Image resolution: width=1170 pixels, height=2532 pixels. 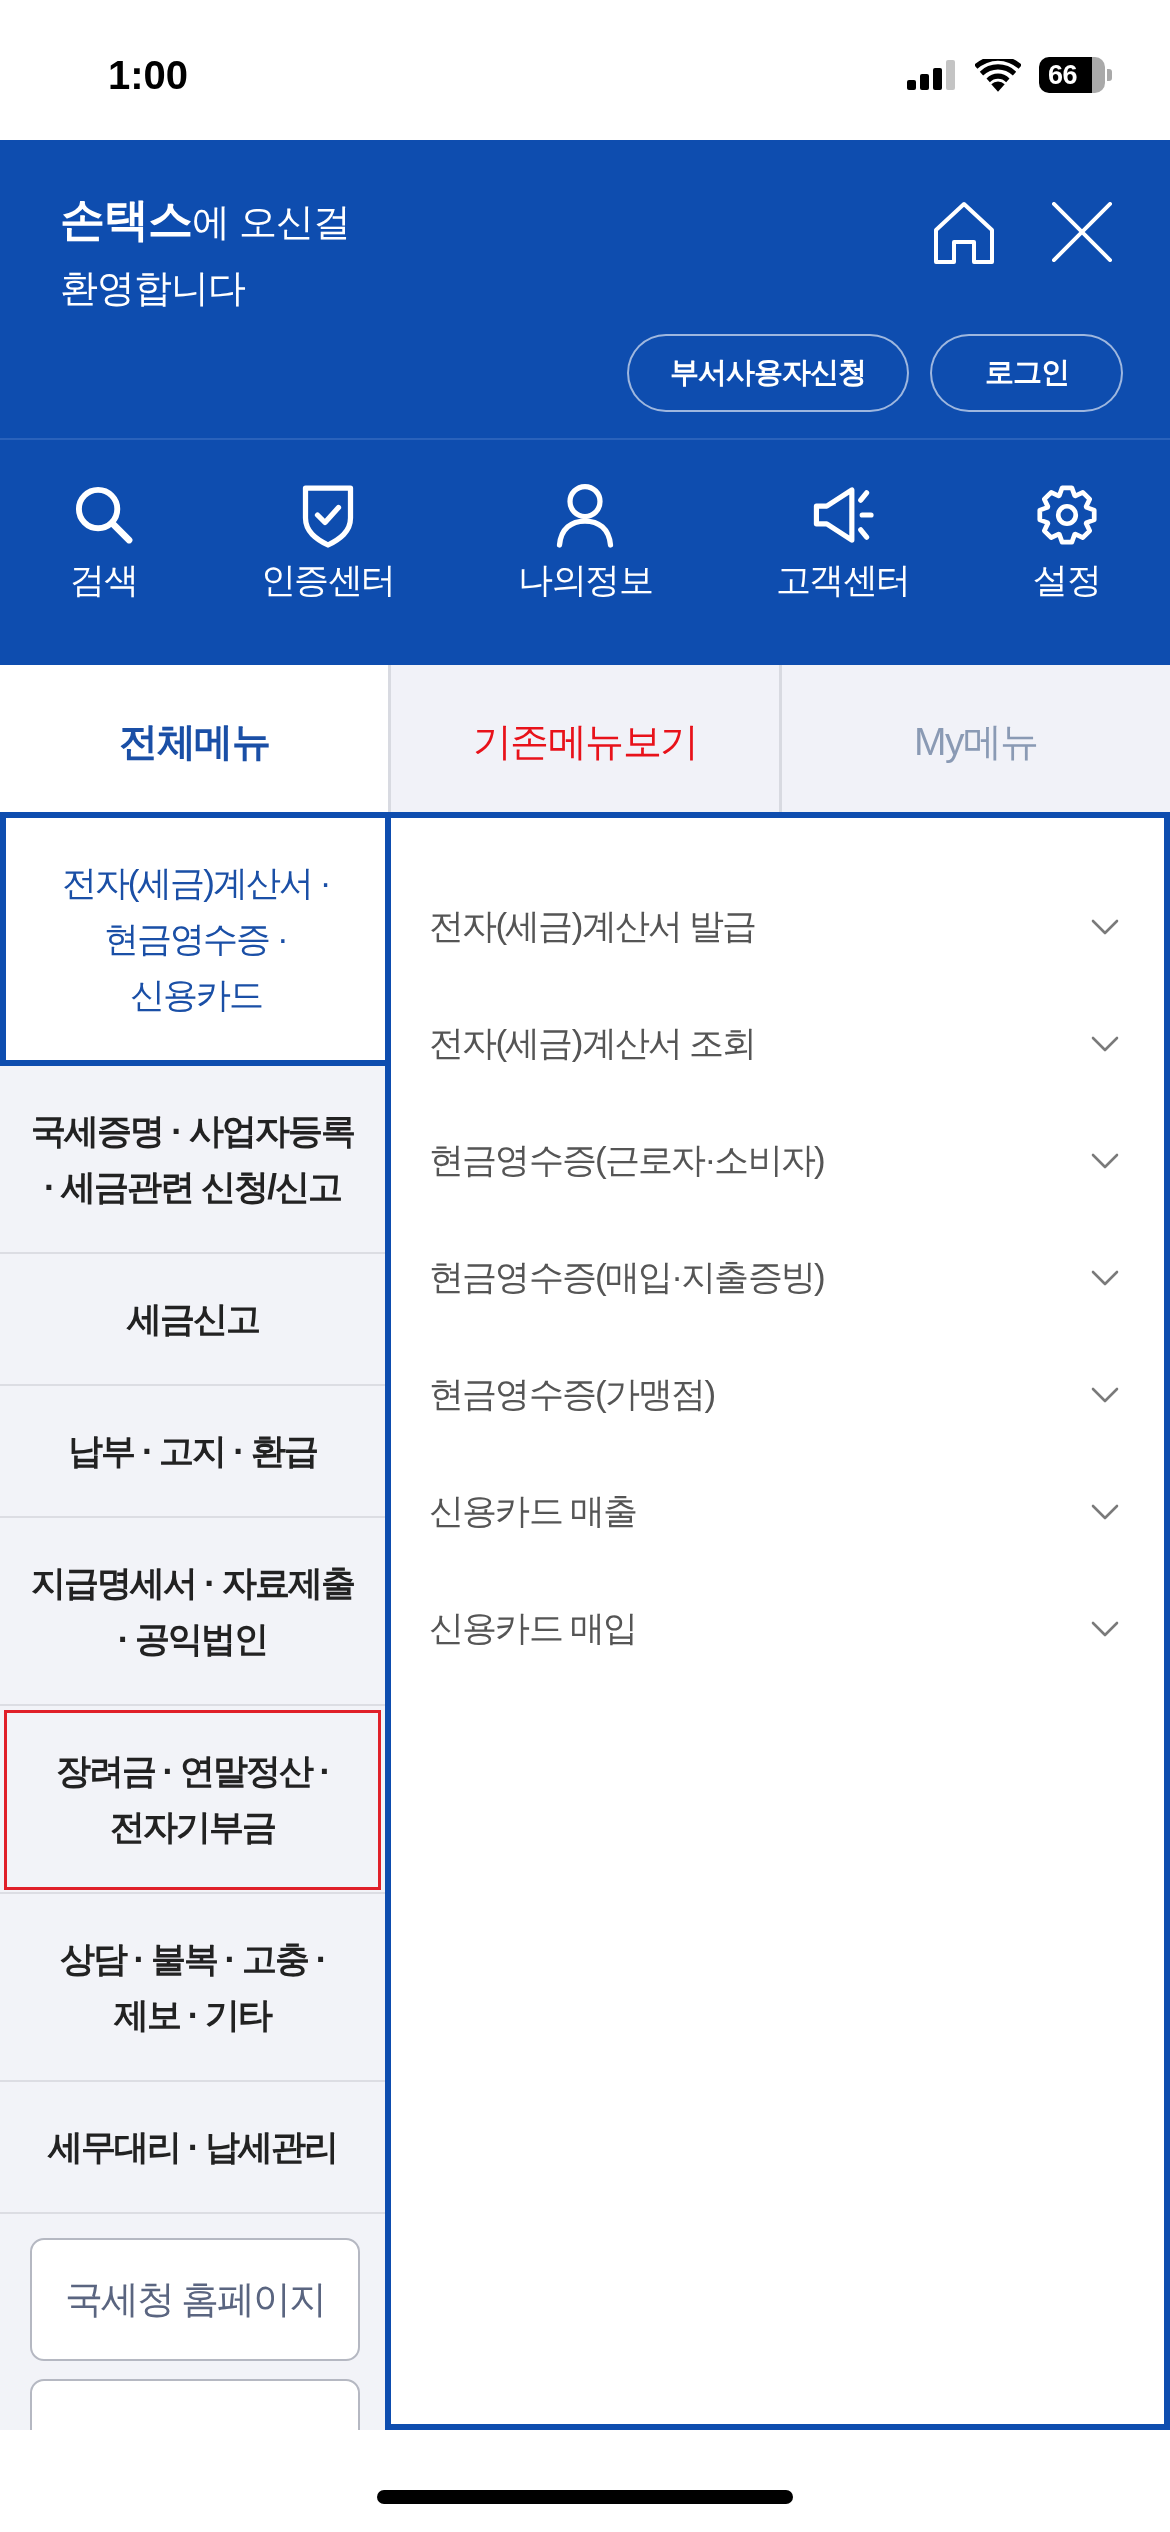 I want to click on submenu-item: 신용카드 매입, so click(x=777, y=1628).